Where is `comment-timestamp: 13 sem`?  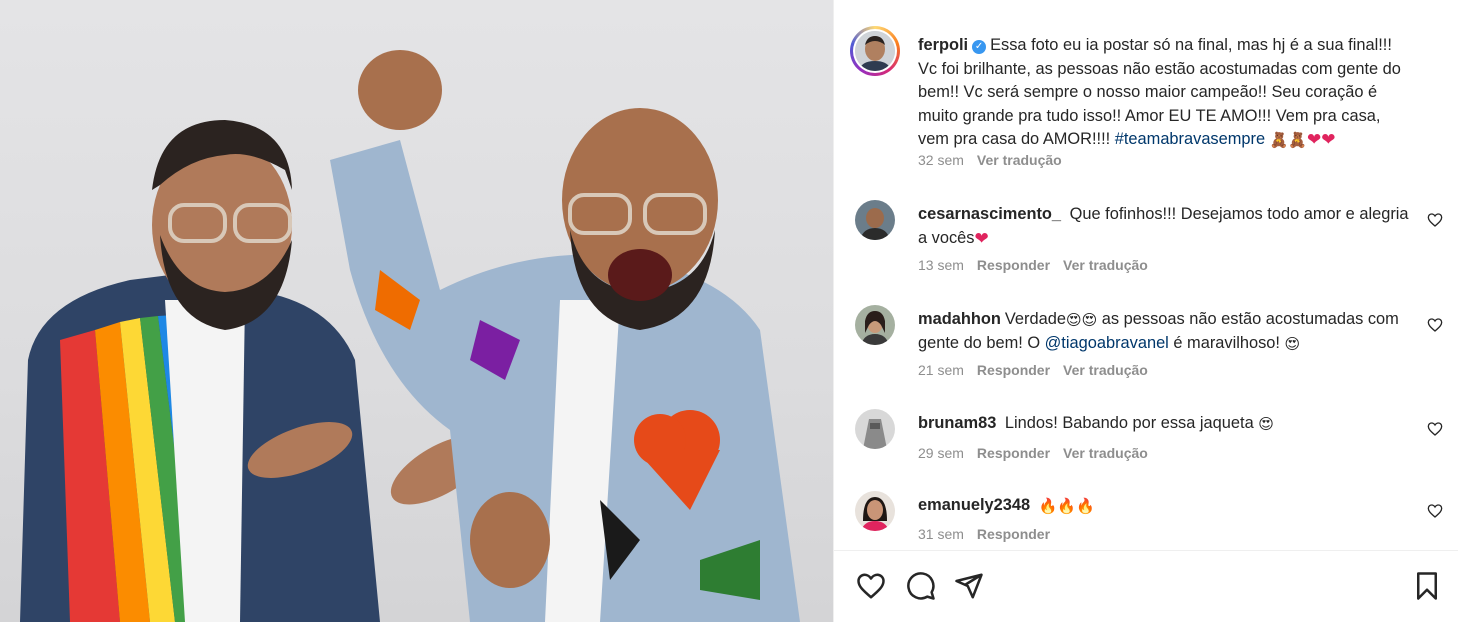
comment-timestamp: 13 sem is located at coordinates (941, 265).